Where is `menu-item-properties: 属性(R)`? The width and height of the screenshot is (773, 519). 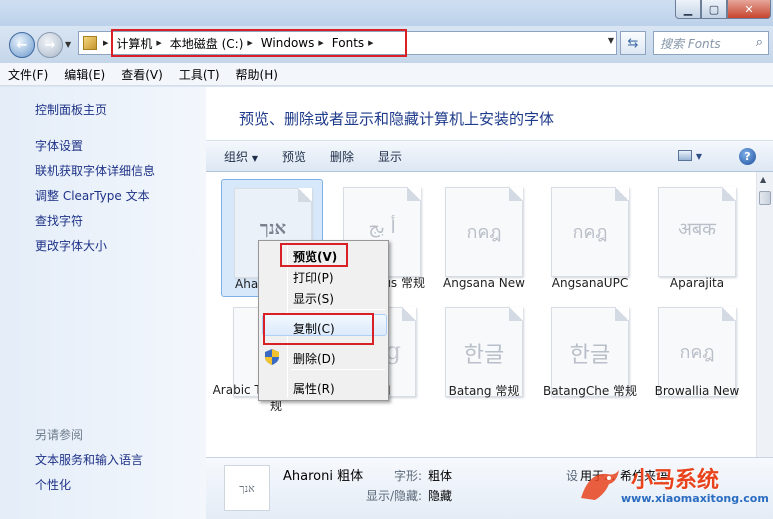 menu-item-properties: 属性(R) is located at coordinates (314, 388).